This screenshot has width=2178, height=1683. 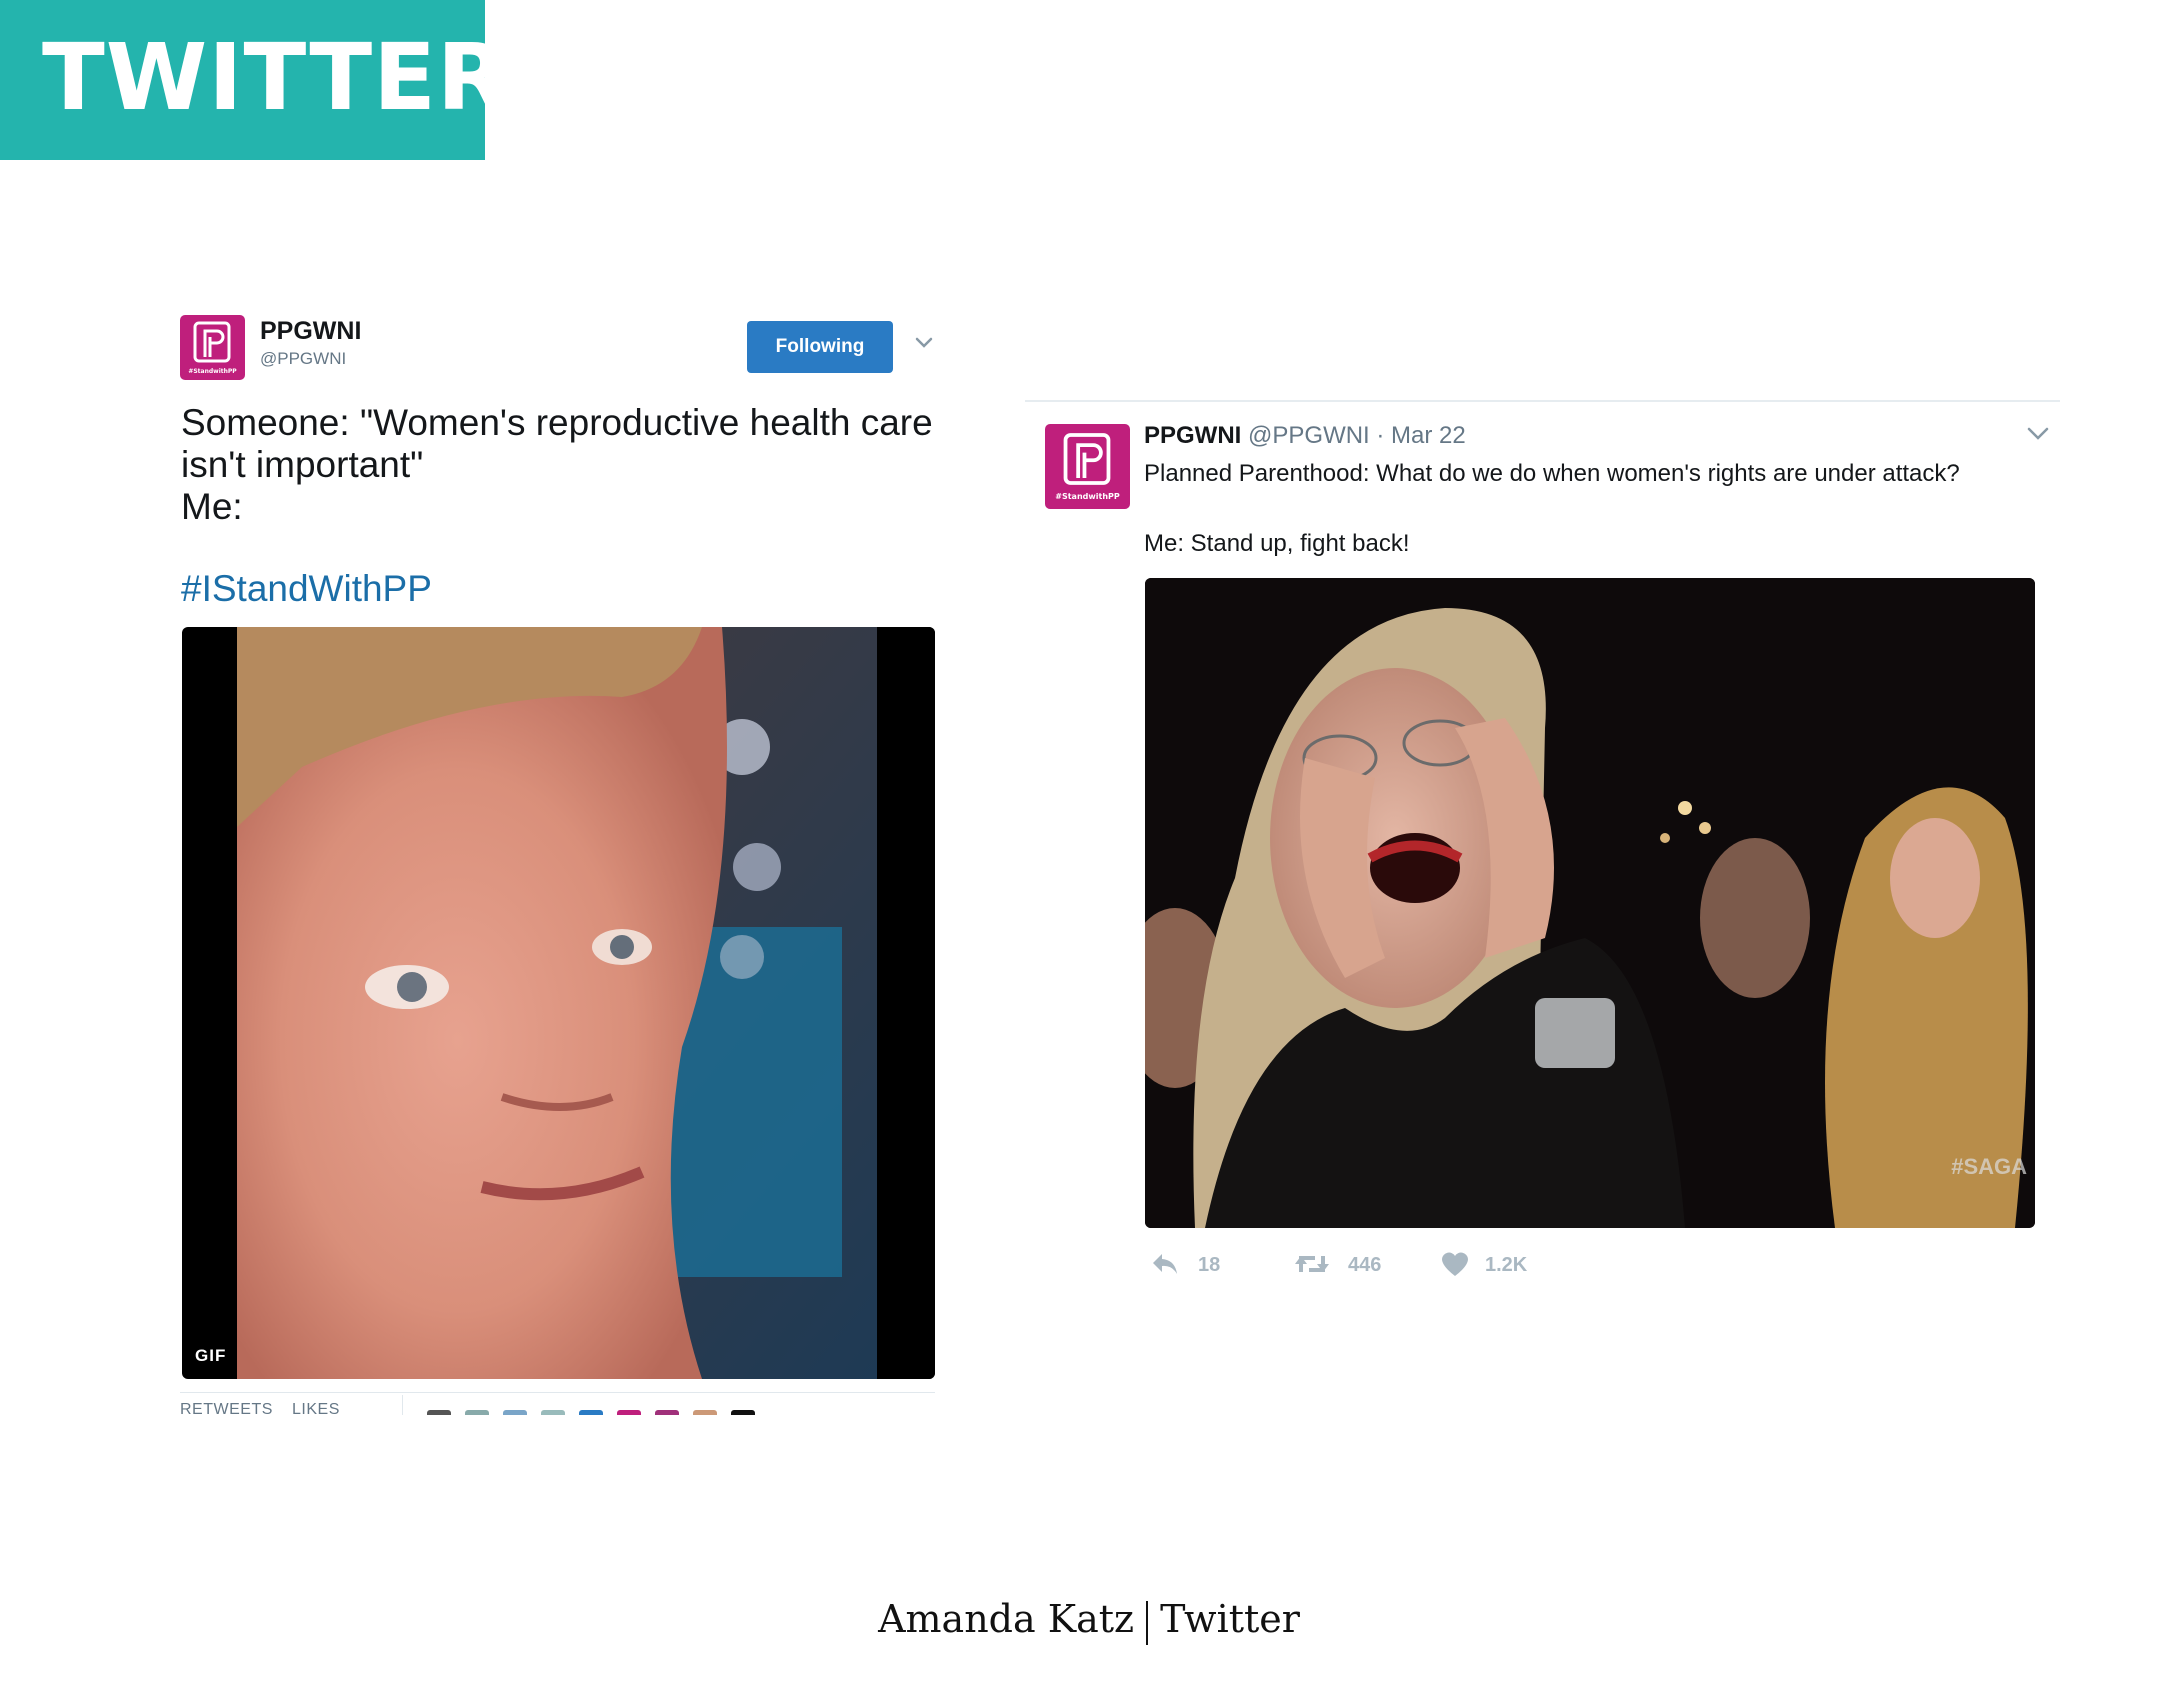 What do you see at coordinates (580, 1404) in the screenshot?
I see `tweet-stats: RETWEETS LIKES` at bounding box center [580, 1404].